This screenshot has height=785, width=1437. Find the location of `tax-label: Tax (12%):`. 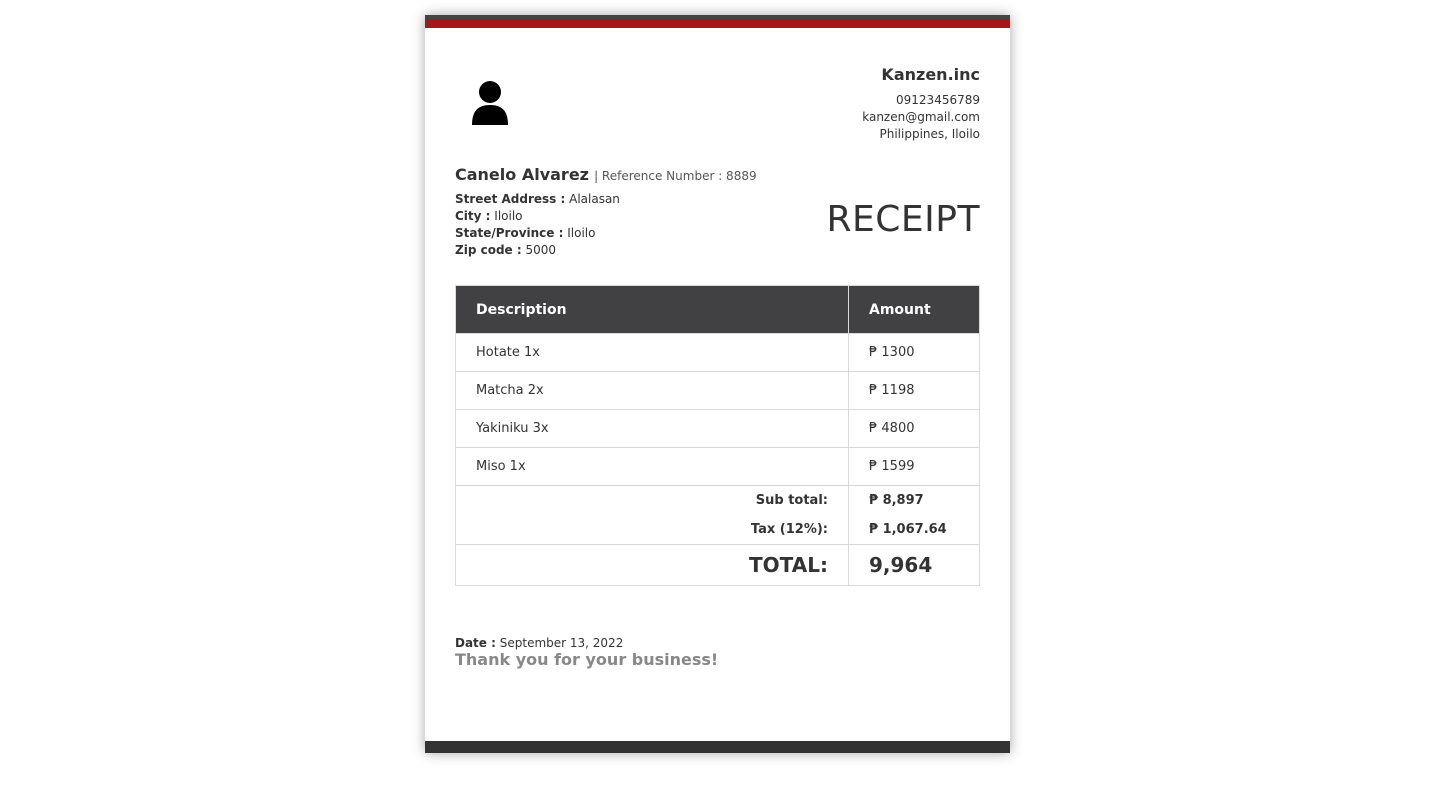

tax-label: Tax (12%): is located at coordinates (652, 530).